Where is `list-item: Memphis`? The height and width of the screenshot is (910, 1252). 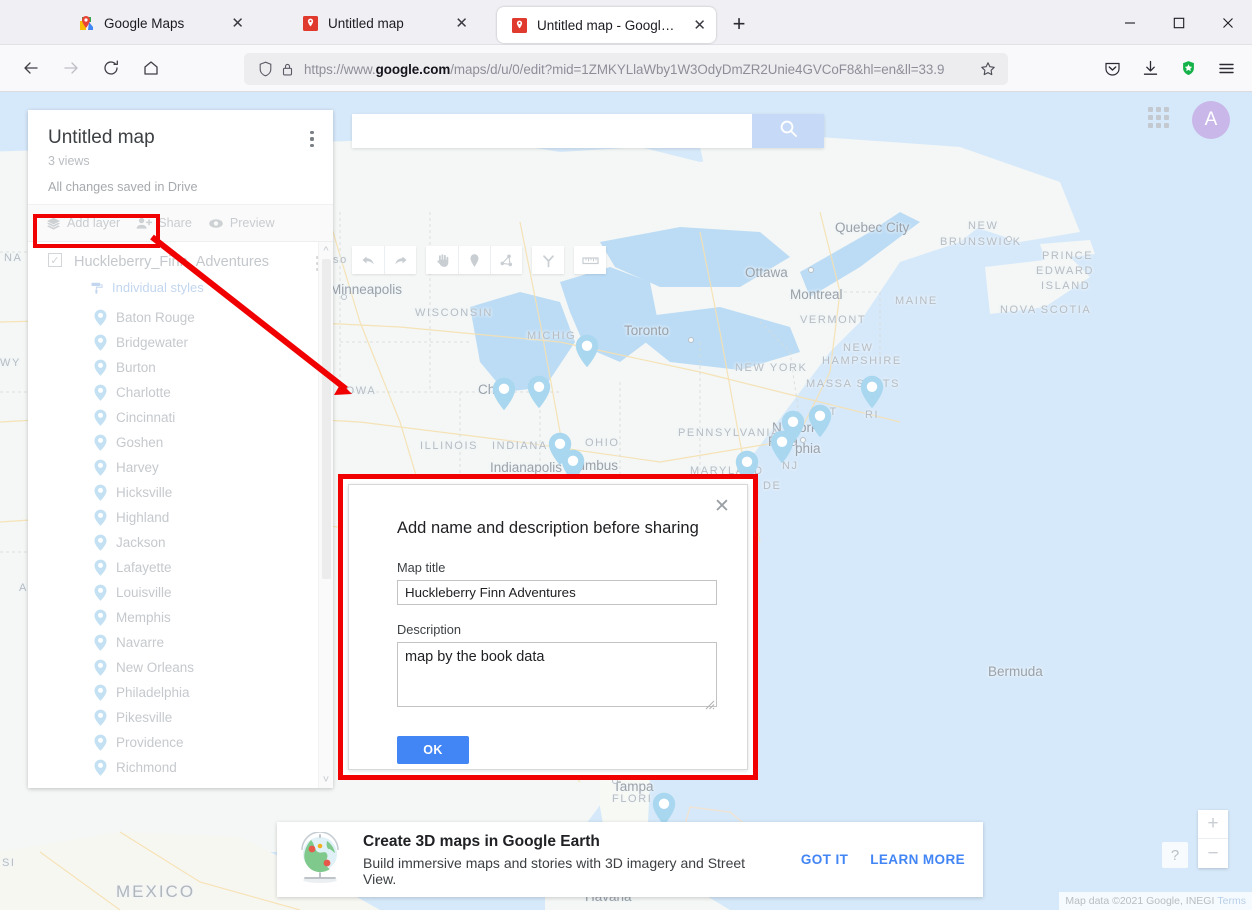
list-item: Memphis is located at coordinates (180, 617).